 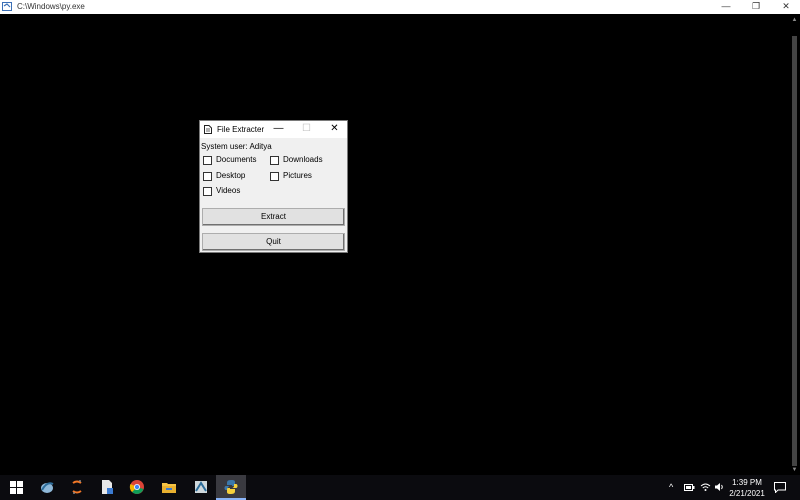 What do you see at coordinates (671, 487) in the screenshot?
I see `tray-overflow-chevron: ^` at bounding box center [671, 487].